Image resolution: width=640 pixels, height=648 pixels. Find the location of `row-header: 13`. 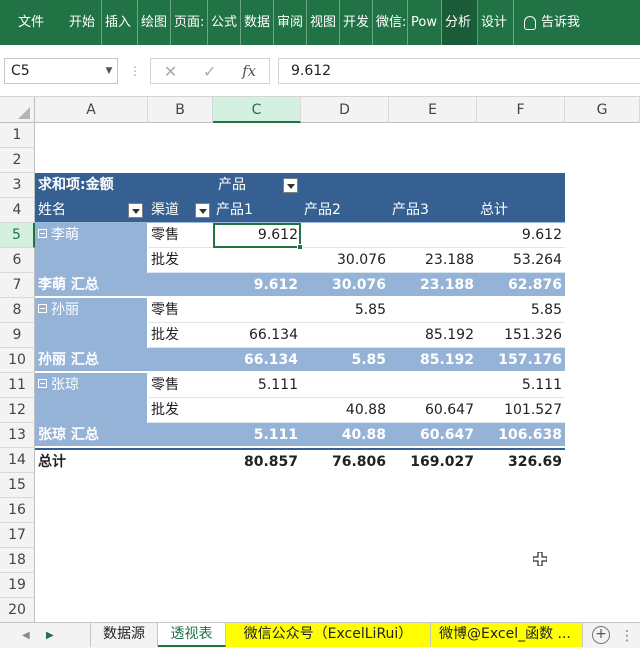

row-header: 13 is located at coordinates (17, 435).